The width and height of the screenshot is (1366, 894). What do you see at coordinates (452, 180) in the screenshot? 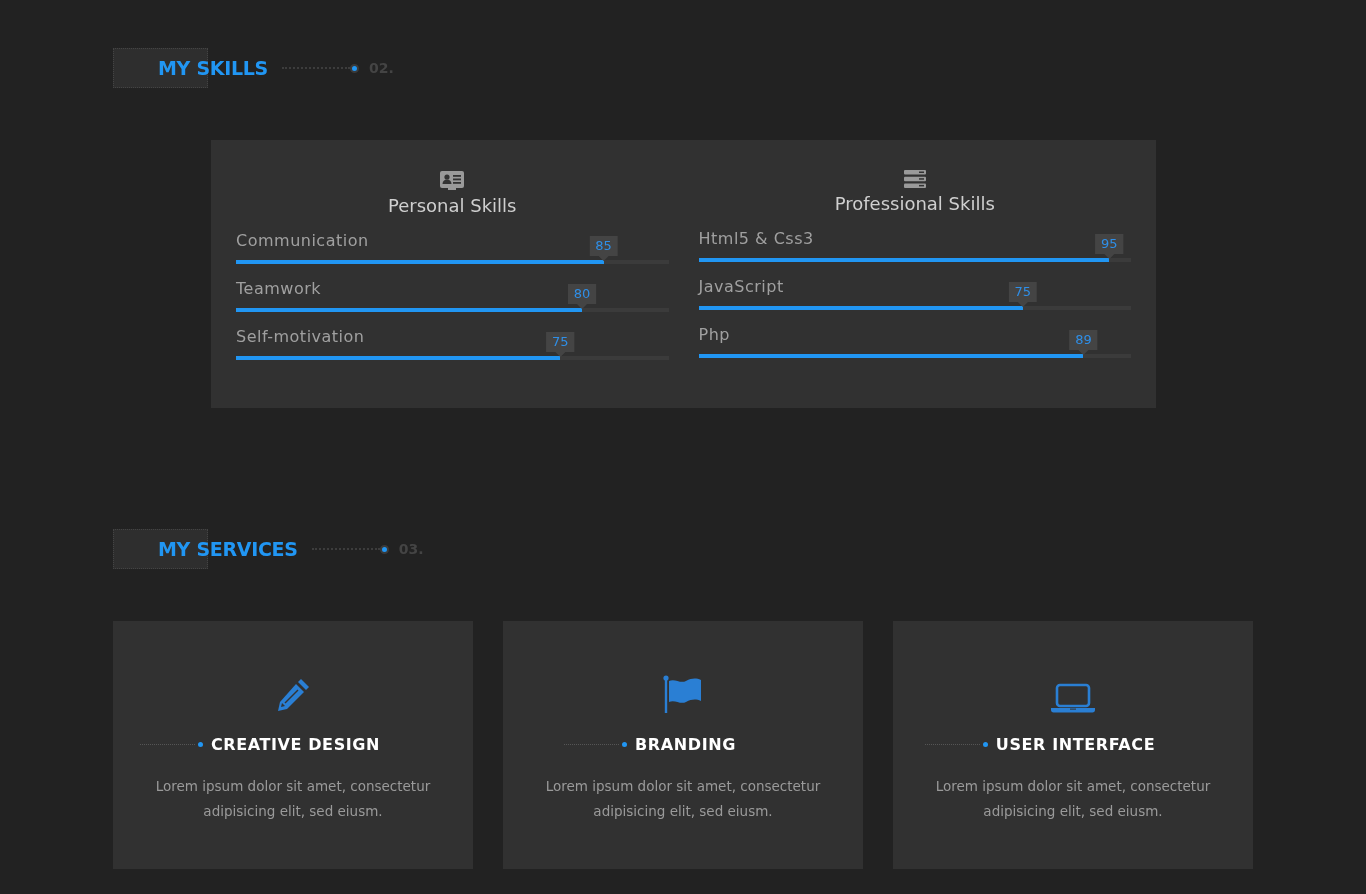
I see `id-card-icon` at bounding box center [452, 180].